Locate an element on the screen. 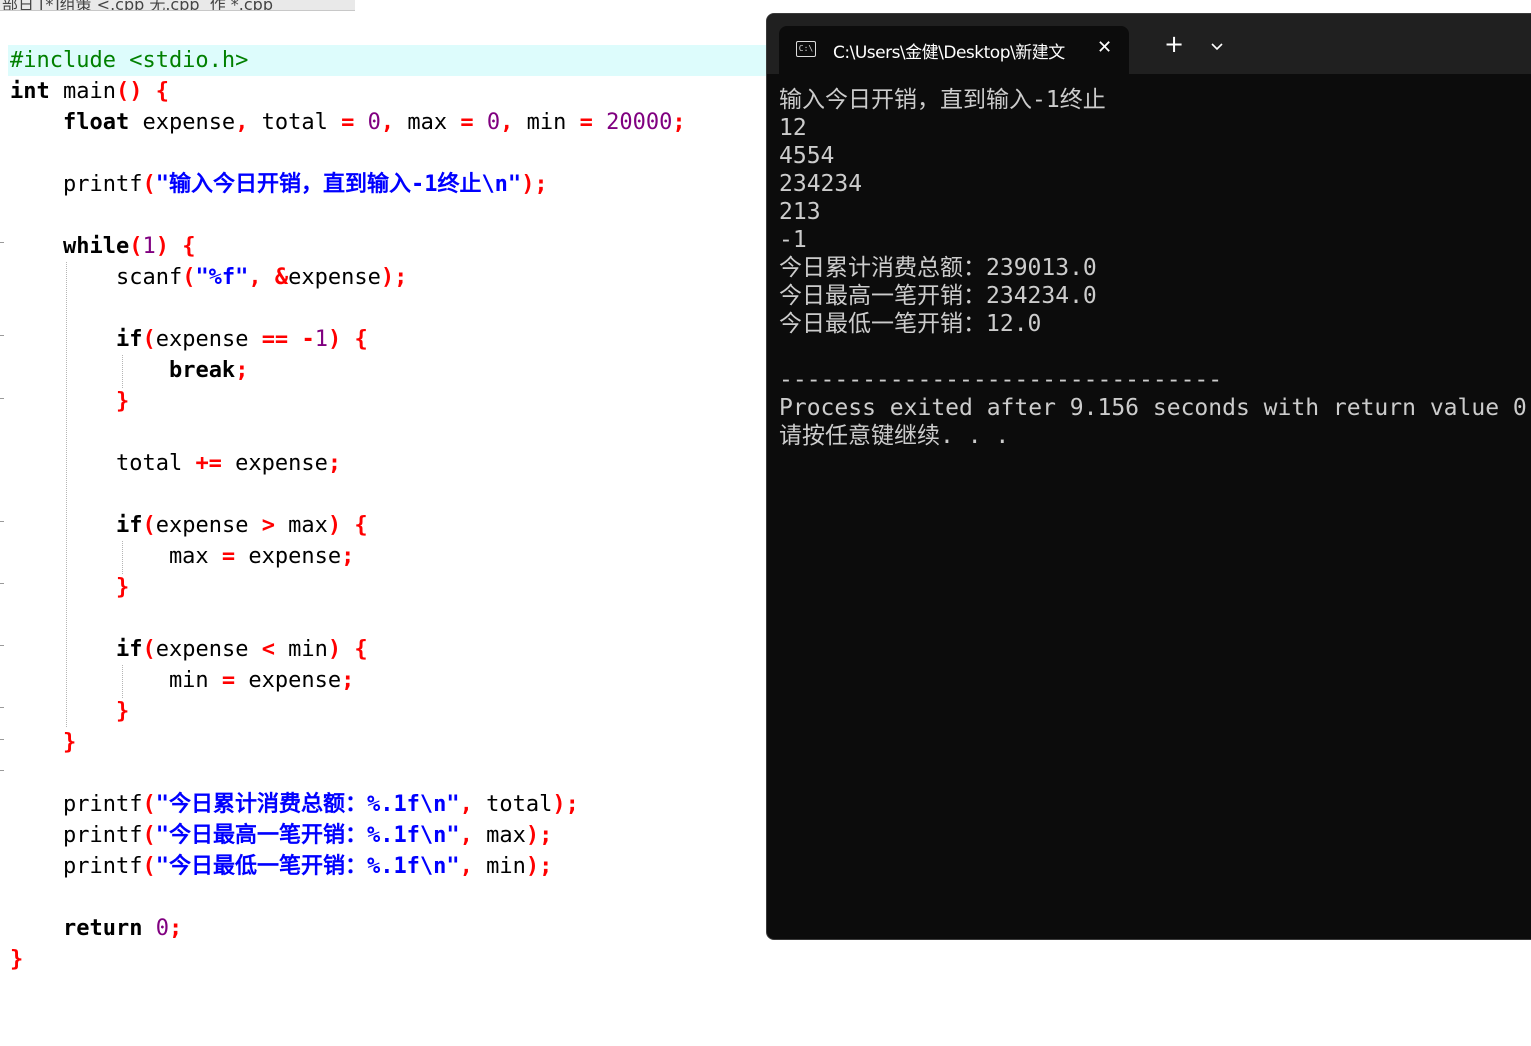 This screenshot has width=1531, height=1046. code-token: 0 is located at coordinates (493, 122).